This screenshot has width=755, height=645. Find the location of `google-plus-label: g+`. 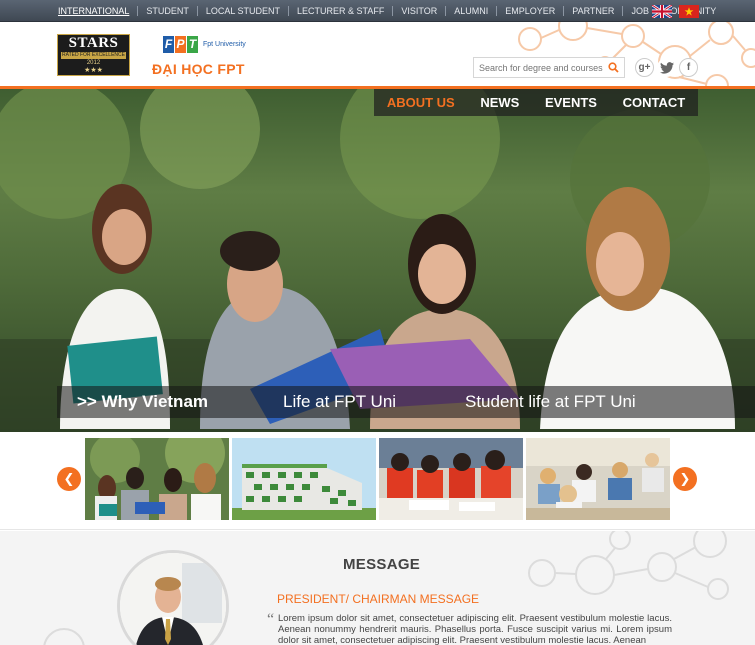

google-plus-label: g+ is located at coordinates (644, 67).